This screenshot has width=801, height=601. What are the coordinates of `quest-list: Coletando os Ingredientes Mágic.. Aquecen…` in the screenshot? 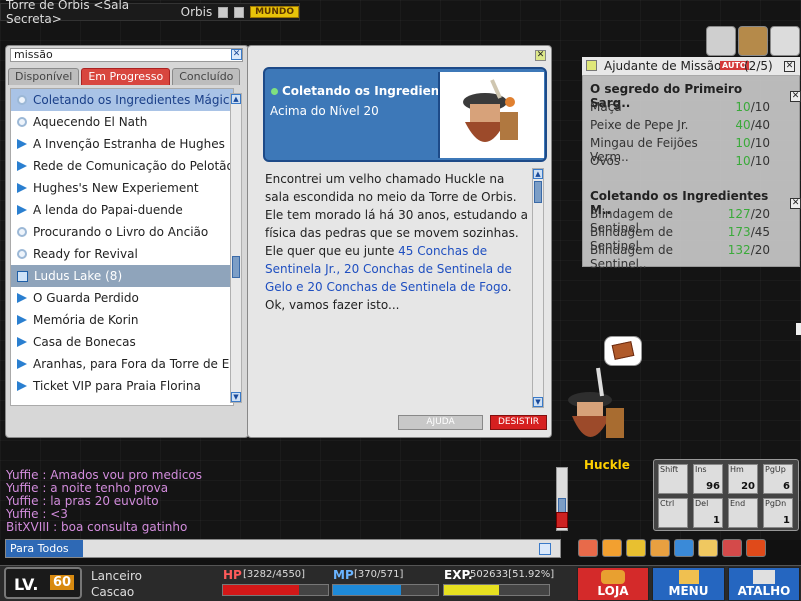 It's located at (122, 247).